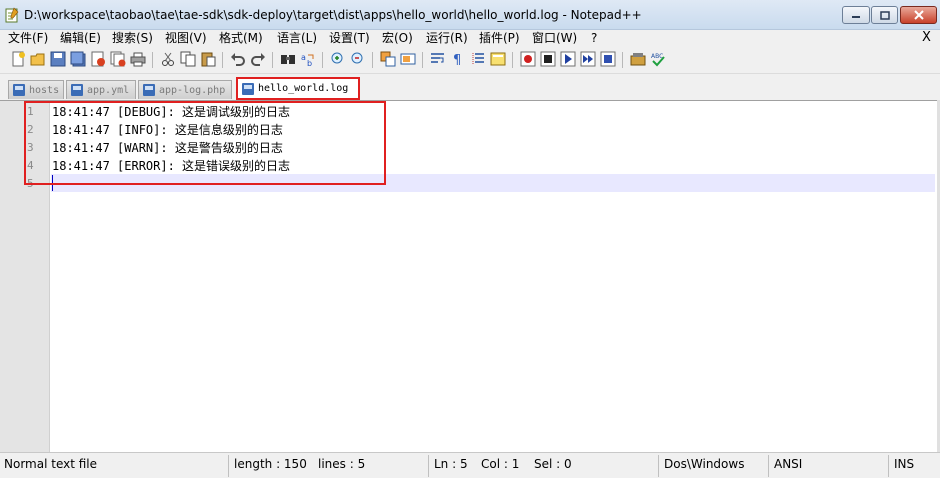  What do you see at coordinates (138, 59) in the screenshot?
I see `print-icon` at bounding box center [138, 59].